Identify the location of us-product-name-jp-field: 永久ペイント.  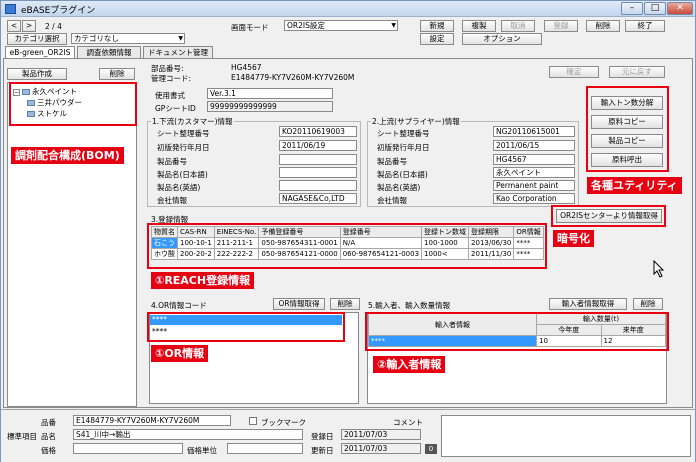
(534, 172).